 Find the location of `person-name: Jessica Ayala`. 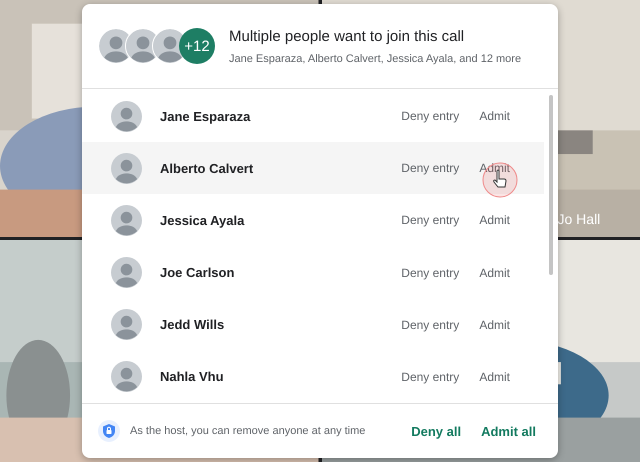

person-name: Jessica Ayala is located at coordinates (203, 220).